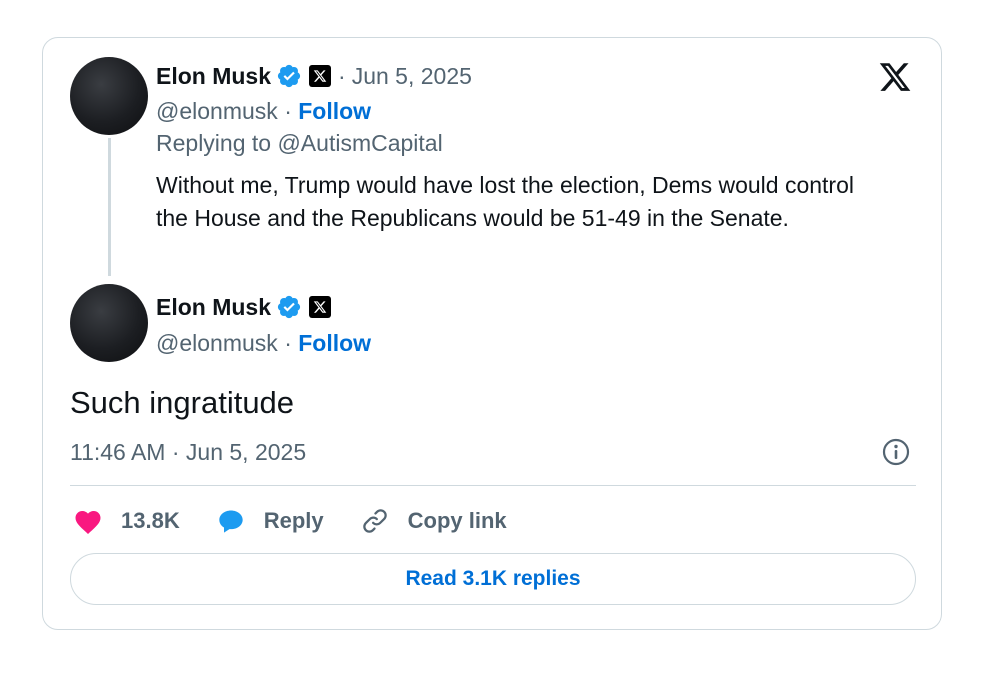  Describe the element at coordinates (109, 207) in the screenshot. I see `thread-connector-line` at that location.